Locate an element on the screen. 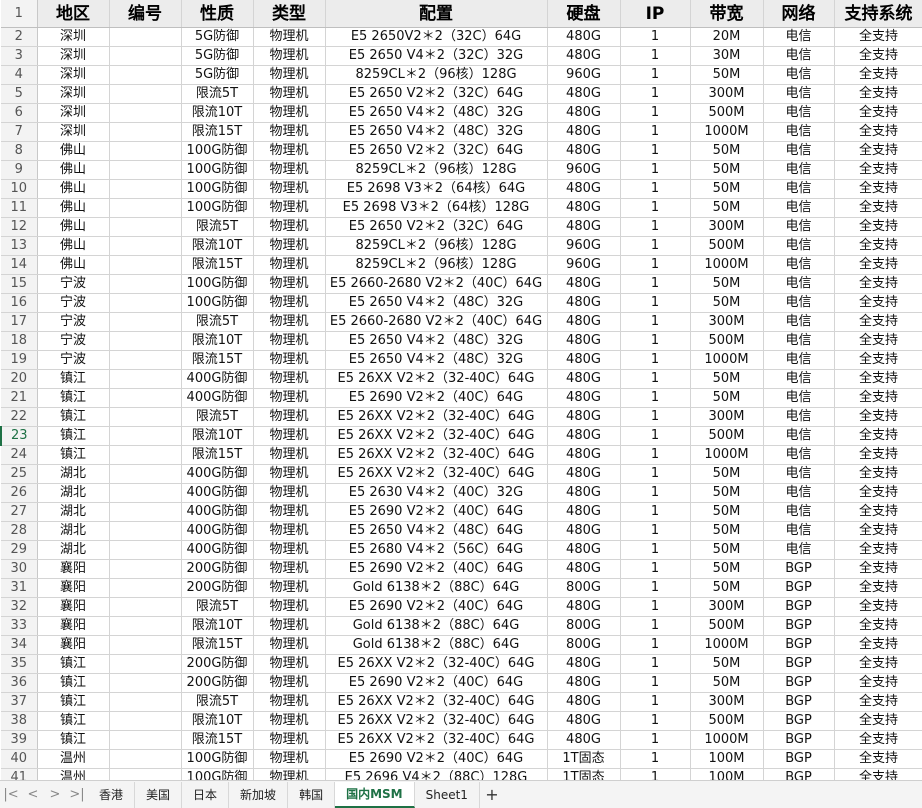 The height and width of the screenshot is (808, 922). add-sheet-button: + is located at coordinates (492, 794).